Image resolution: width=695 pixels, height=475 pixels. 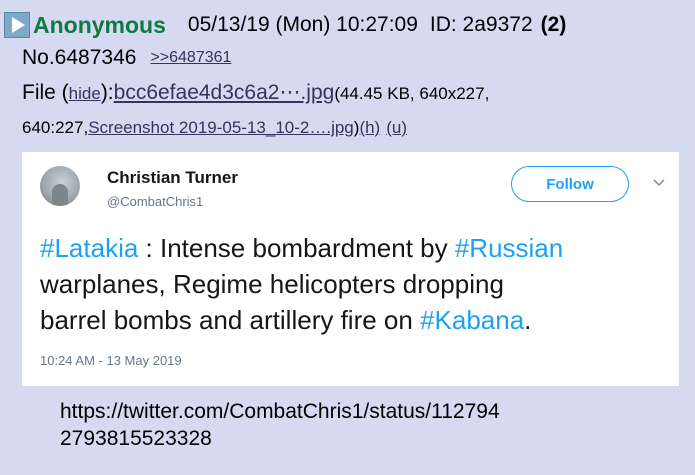 I want to click on hashtag-latakia: #Latakia, so click(x=89, y=248).